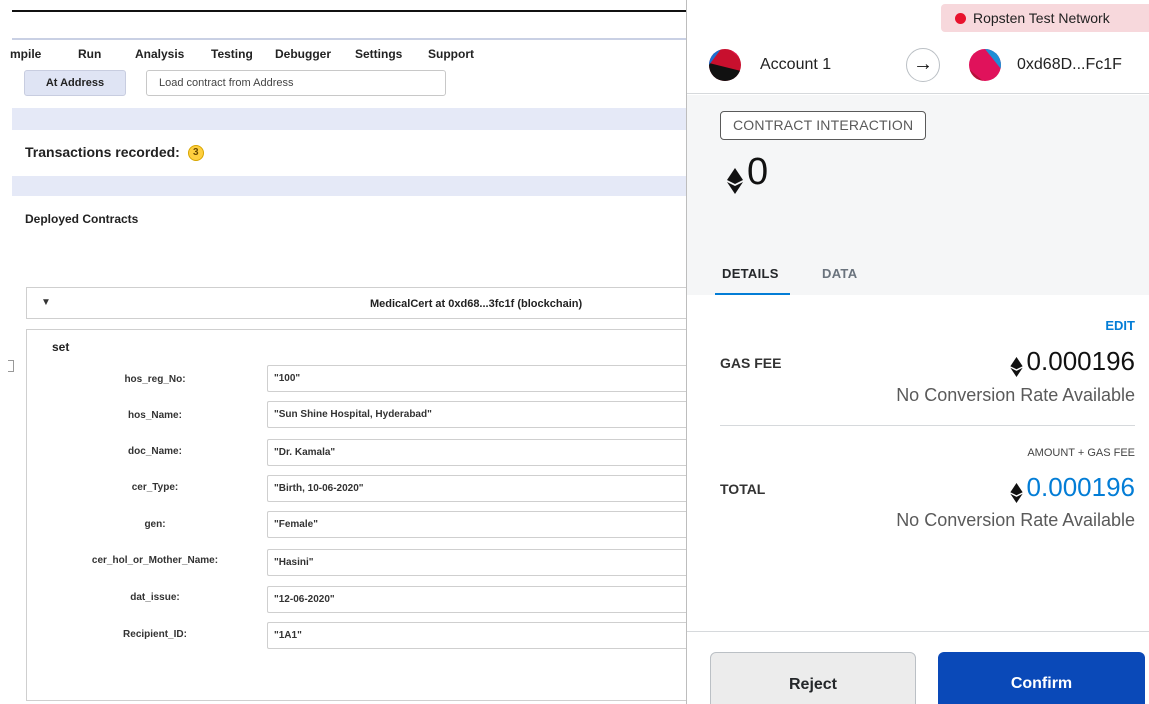 The height and width of the screenshot is (704, 1149). What do you see at coordinates (839, 273) in the screenshot?
I see `tab-data: DATA` at bounding box center [839, 273].